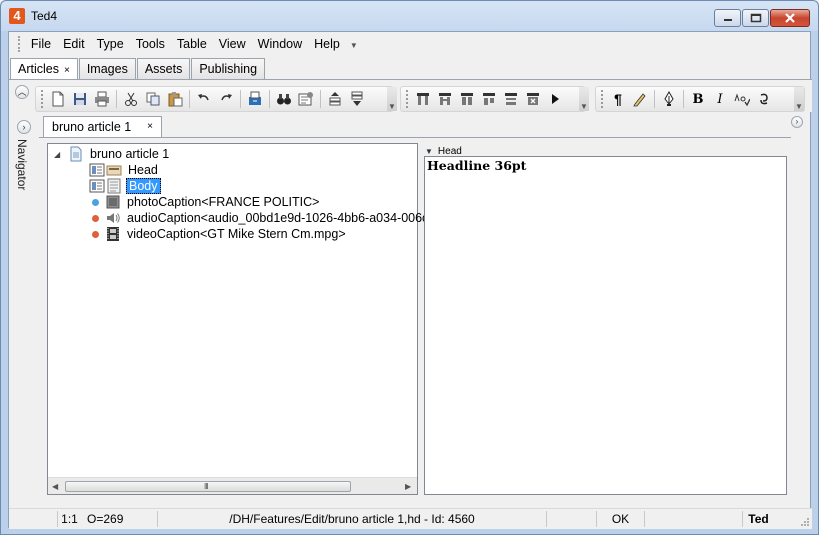 This screenshot has height=535, width=819. I want to click on toolbar-strip: ▼ ▼ ¶ B I ▼, so click(410, 96).